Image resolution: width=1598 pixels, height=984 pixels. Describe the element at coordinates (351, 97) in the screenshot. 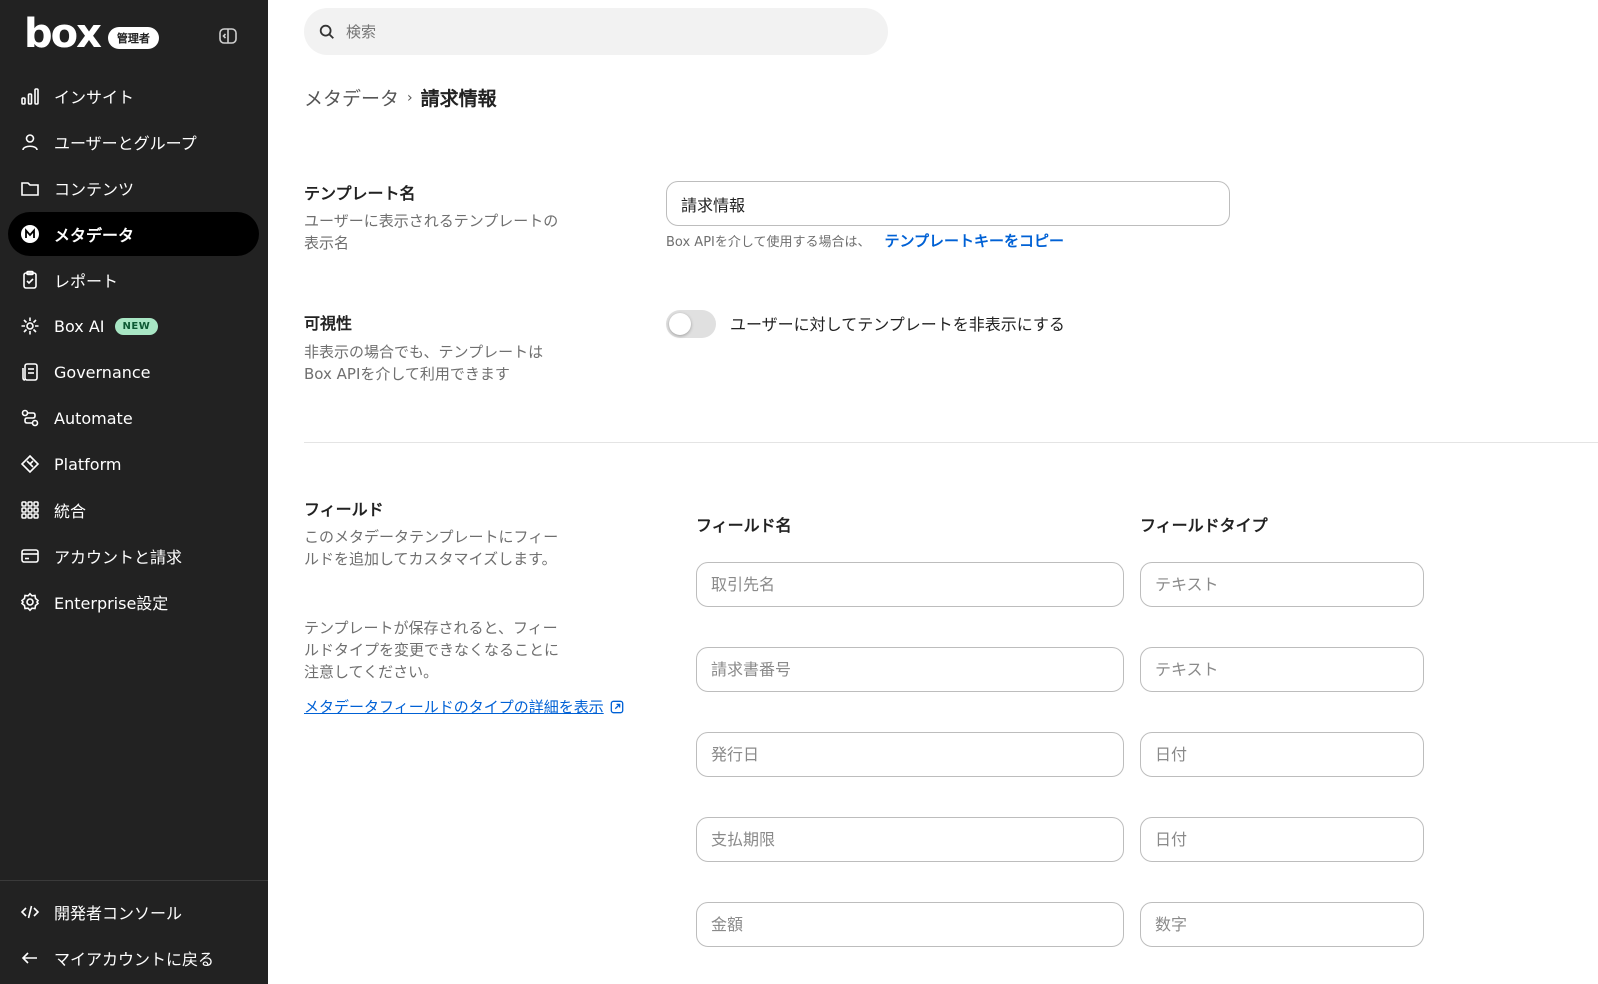

I see `breadcrumb-parent: メタデータ` at that location.